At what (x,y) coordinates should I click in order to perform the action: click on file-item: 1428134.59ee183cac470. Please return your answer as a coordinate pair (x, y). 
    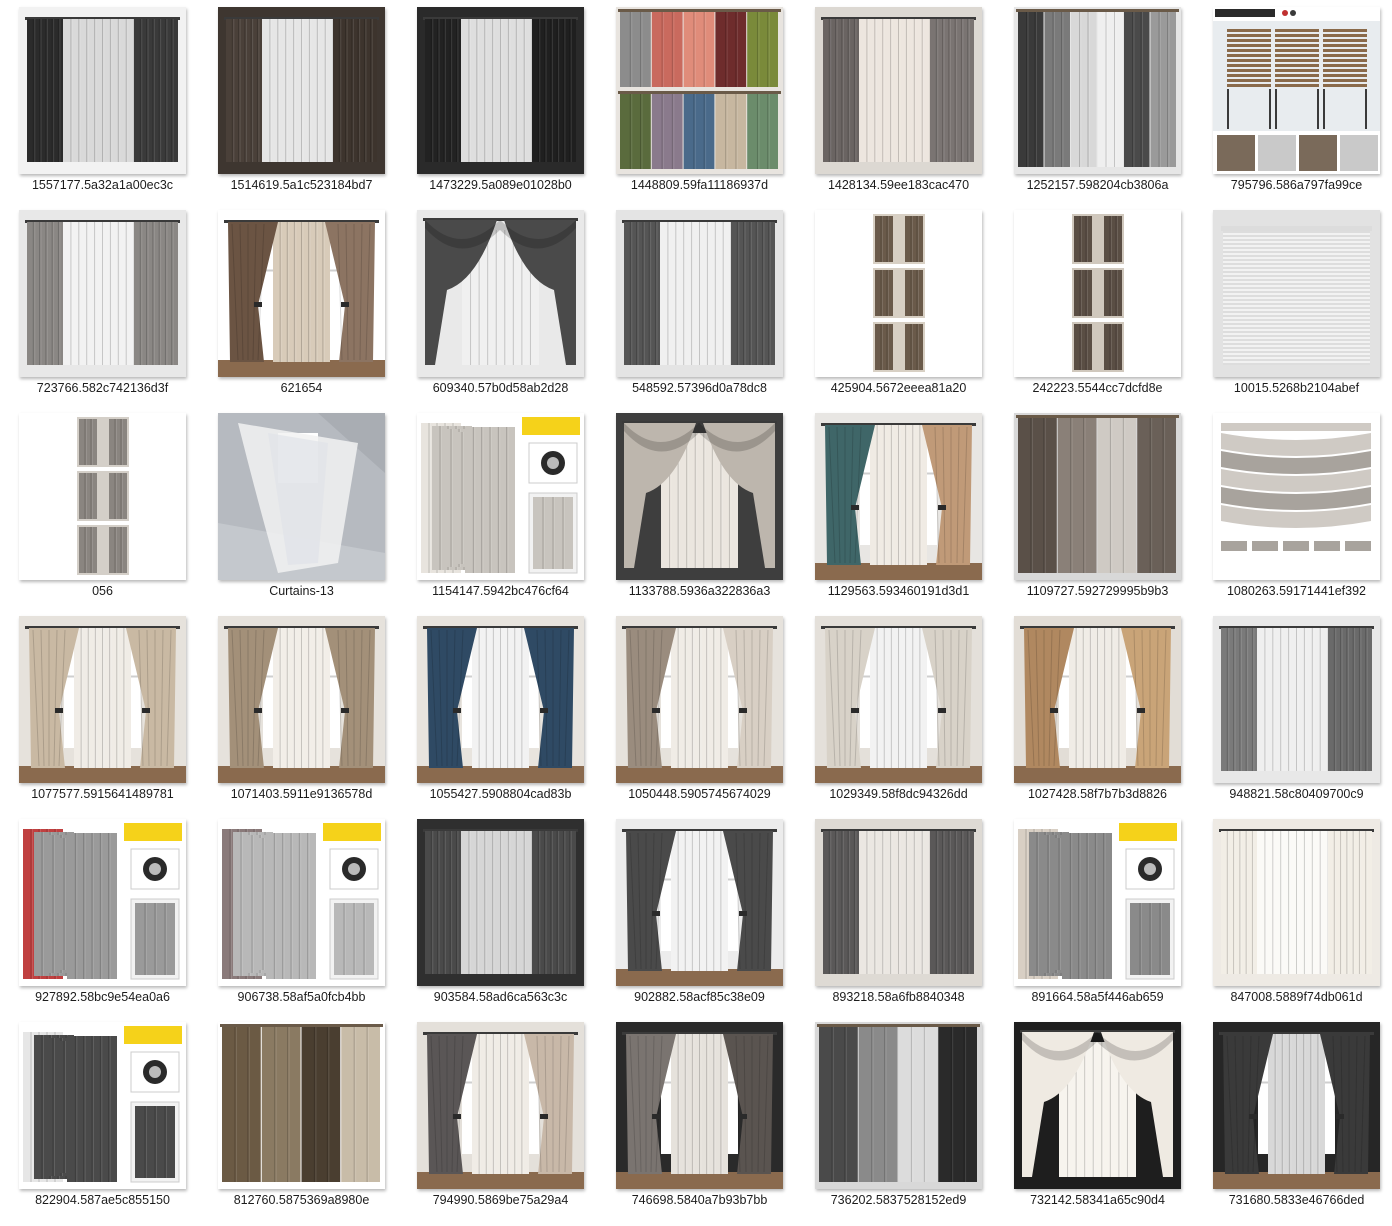
    Looking at the image, I should click on (895, 101).